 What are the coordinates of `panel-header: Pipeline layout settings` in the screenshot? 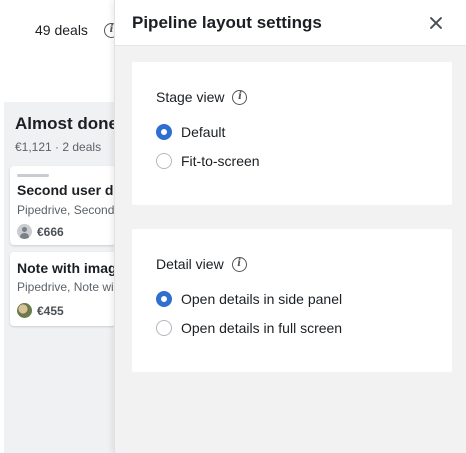 It's located at (290, 23).